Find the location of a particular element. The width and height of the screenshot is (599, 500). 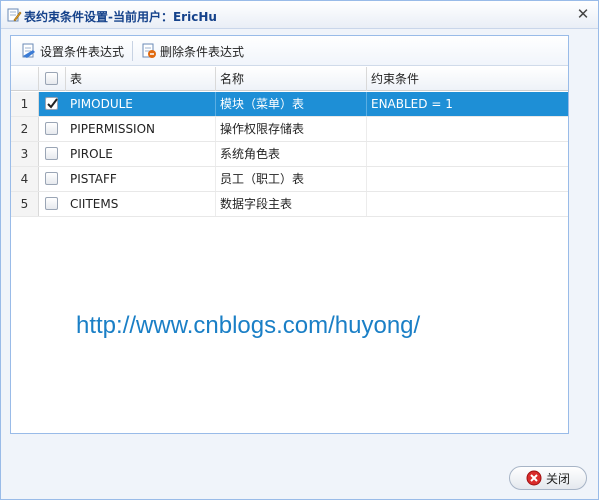

close-button: 关闭 is located at coordinates (548, 478).